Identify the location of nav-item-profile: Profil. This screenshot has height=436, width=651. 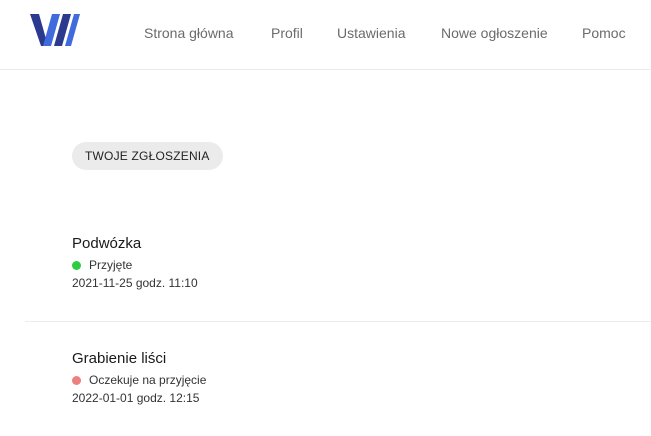
(287, 33).